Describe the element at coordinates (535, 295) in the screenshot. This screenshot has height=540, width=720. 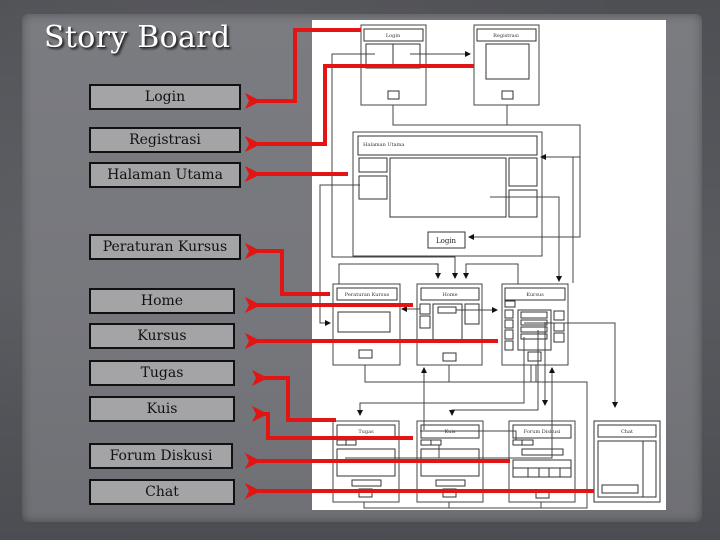
I see `wf-kursus-header: Kursus` at that location.